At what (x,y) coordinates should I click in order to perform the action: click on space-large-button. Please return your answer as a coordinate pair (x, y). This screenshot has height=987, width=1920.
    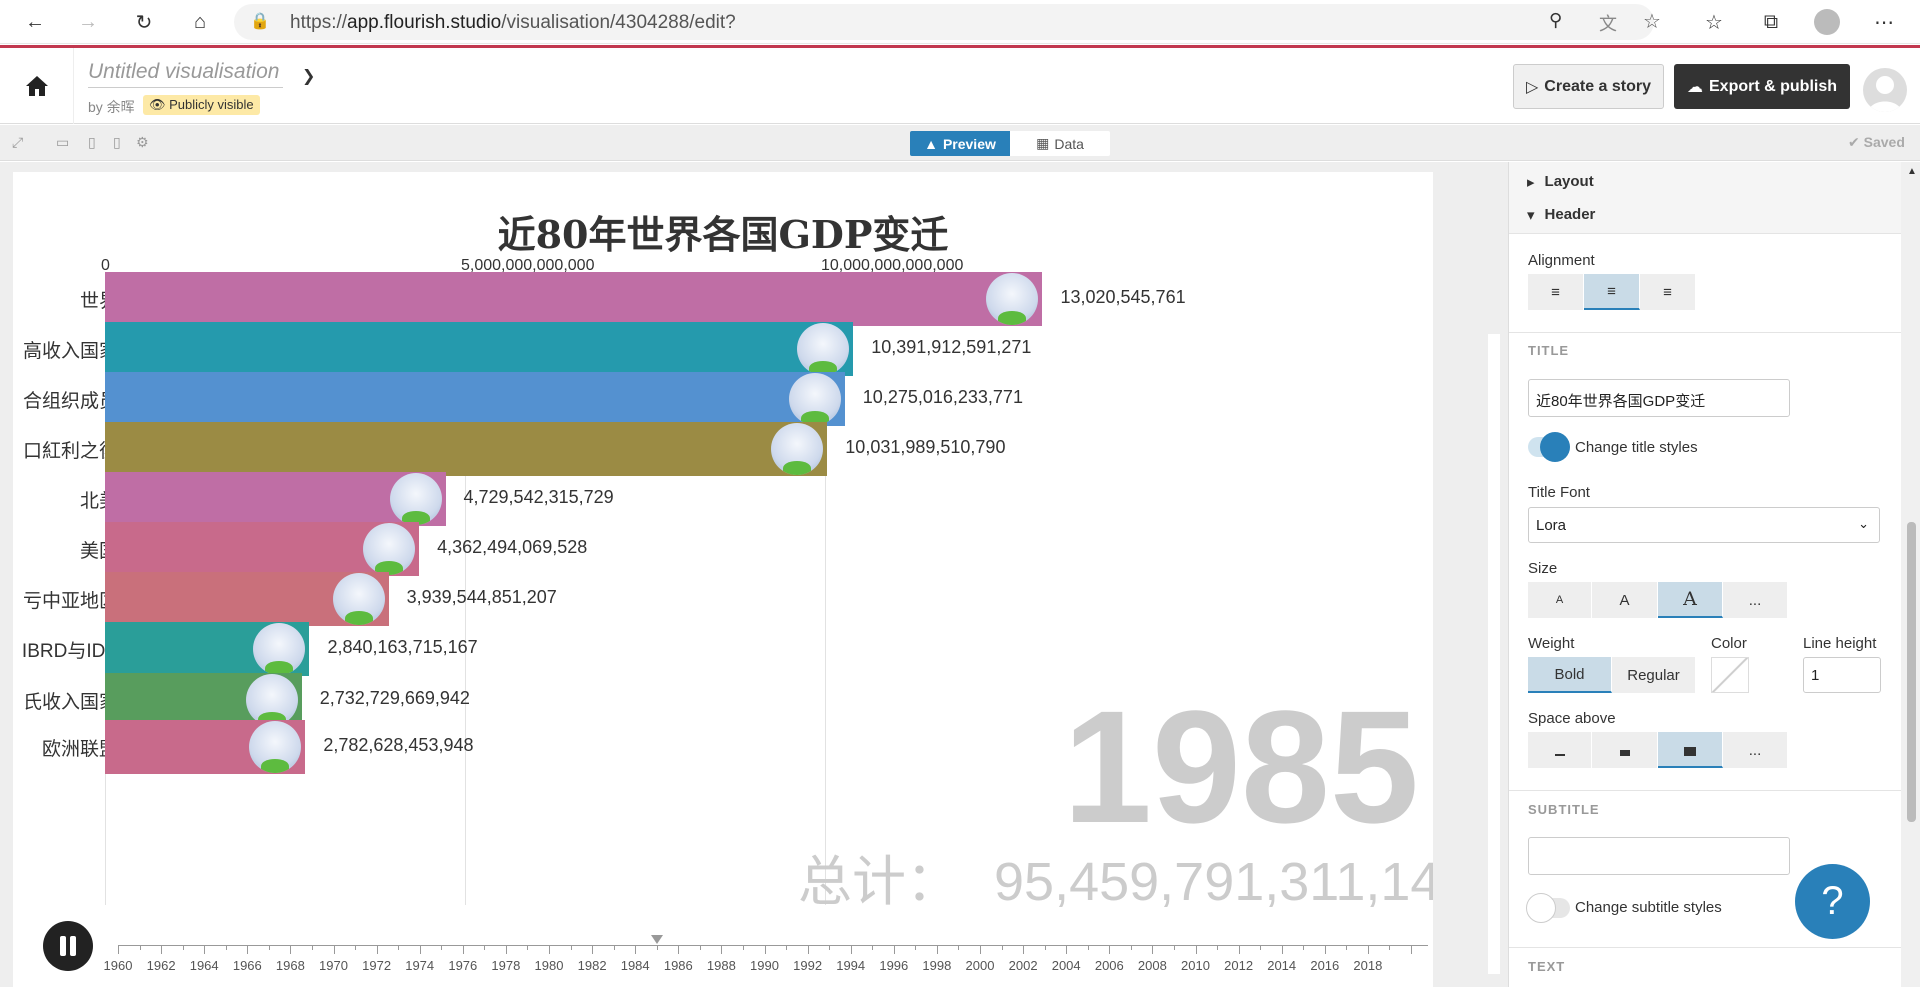
    Looking at the image, I should click on (1690, 750).